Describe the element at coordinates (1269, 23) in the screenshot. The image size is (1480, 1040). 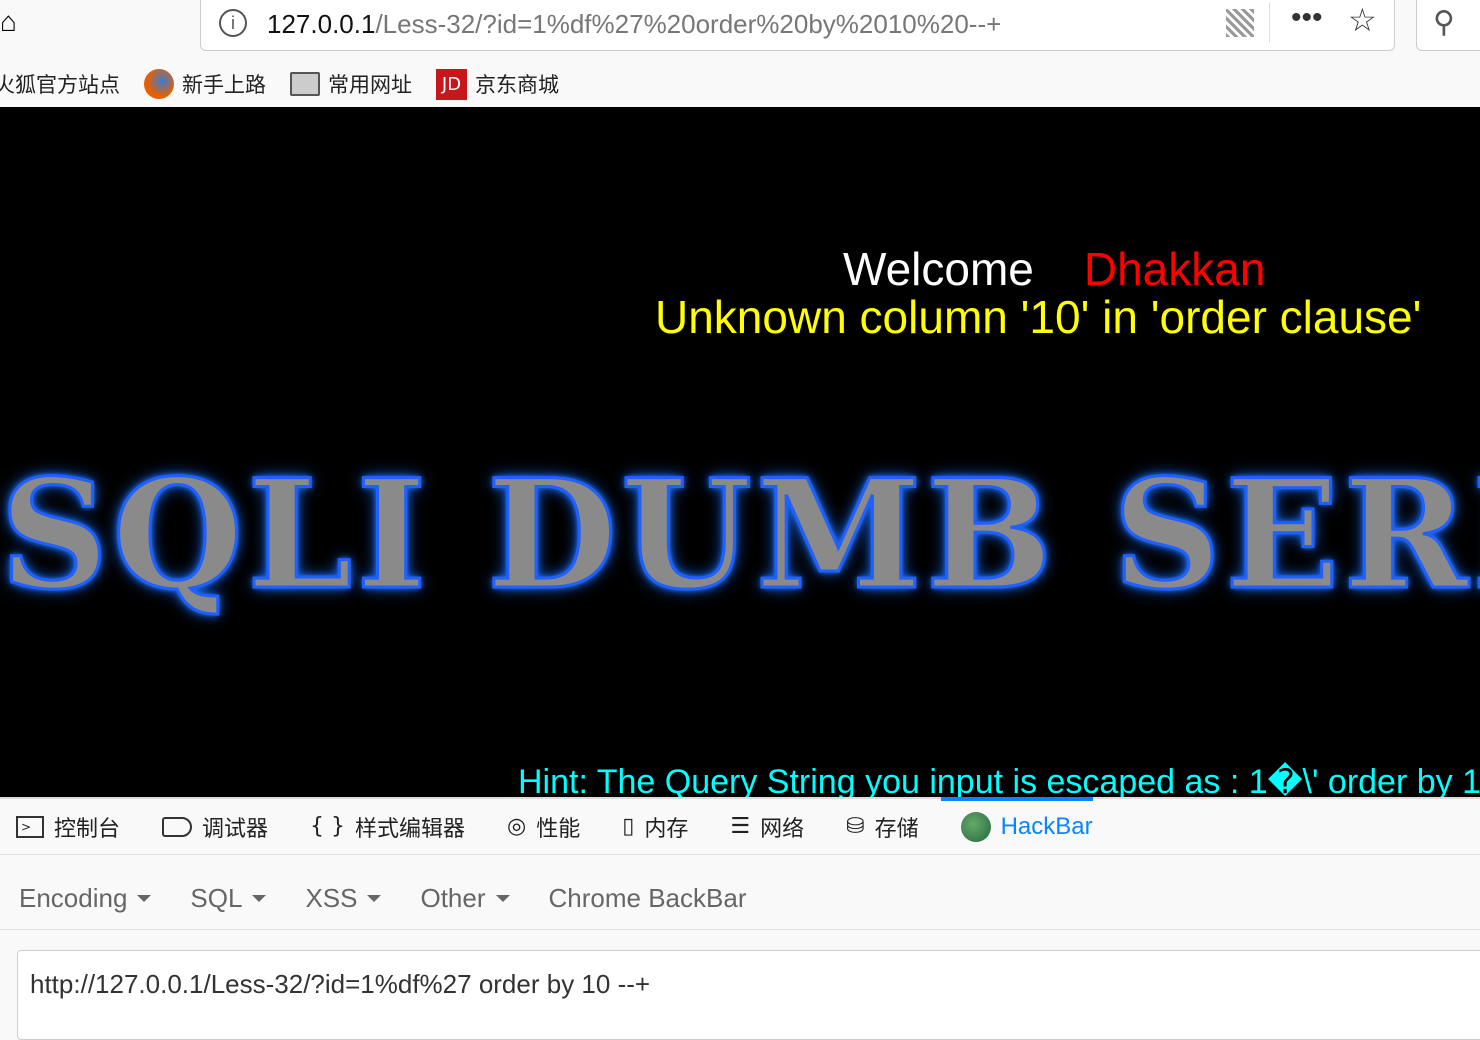
I see `divider` at that location.